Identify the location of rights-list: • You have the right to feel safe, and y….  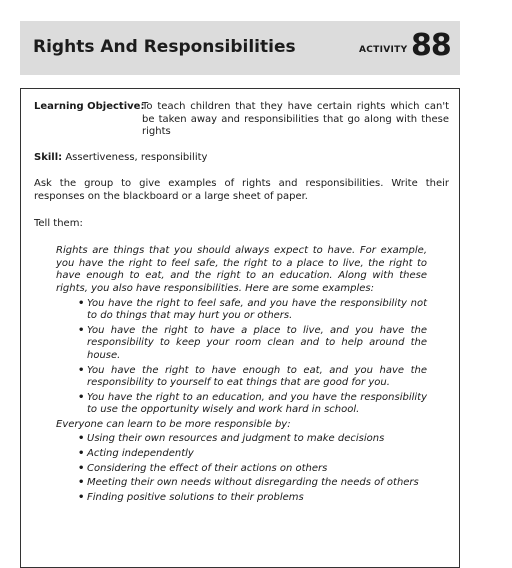
(252, 357).